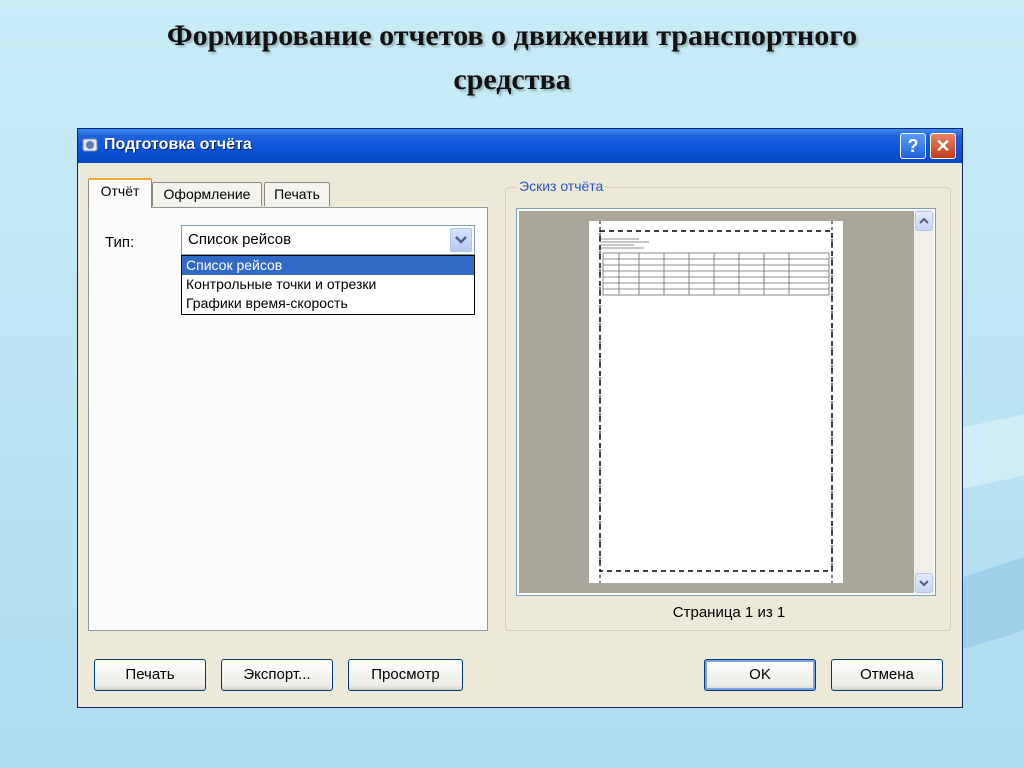 This screenshot has width=1024, height=768. I want to click on page-sketch, so click(716, 402).